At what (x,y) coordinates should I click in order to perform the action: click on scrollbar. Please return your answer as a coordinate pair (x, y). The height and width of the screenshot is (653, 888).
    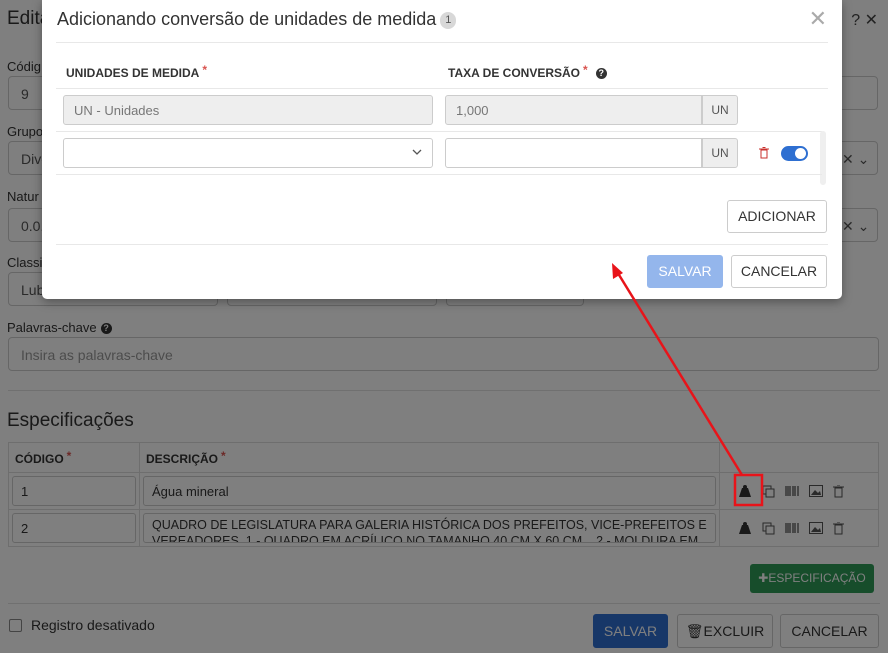
    Looking at the image, I should click on (823, 158).